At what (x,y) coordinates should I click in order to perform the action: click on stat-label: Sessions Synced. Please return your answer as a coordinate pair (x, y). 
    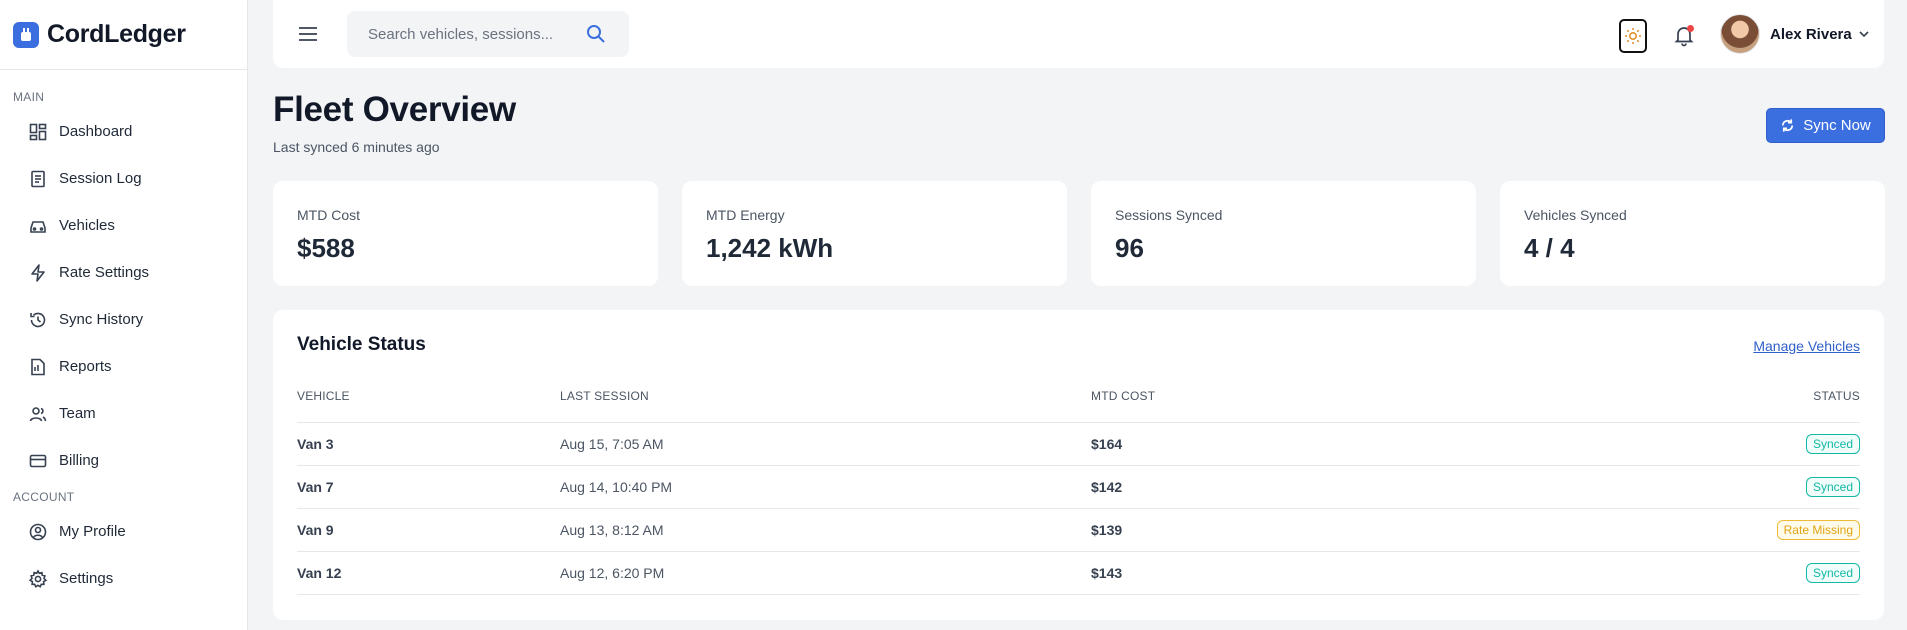
    Looking at the image, I should click on (1169, 215).